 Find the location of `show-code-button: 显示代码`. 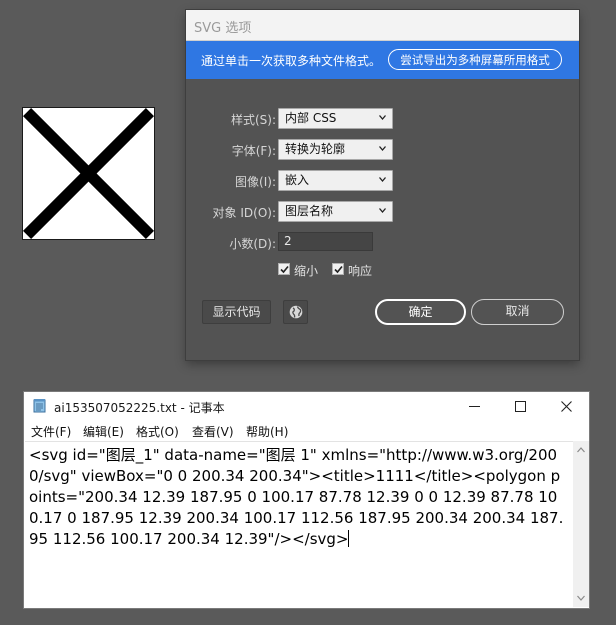

show-code-button: 显示代码 is located at coordinates (236, 312).